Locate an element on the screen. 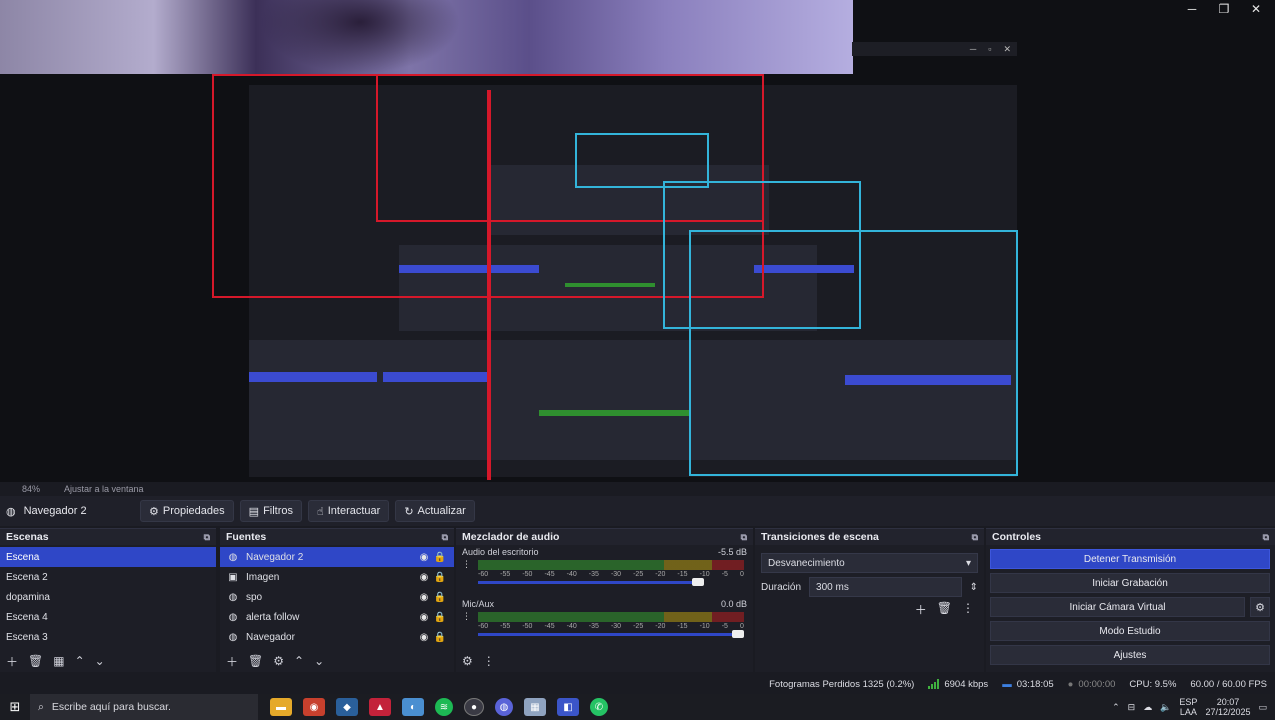 The width and height of the screenshot is (1275, 720). scene-item: dopamina is located at coordinates (108, 597).